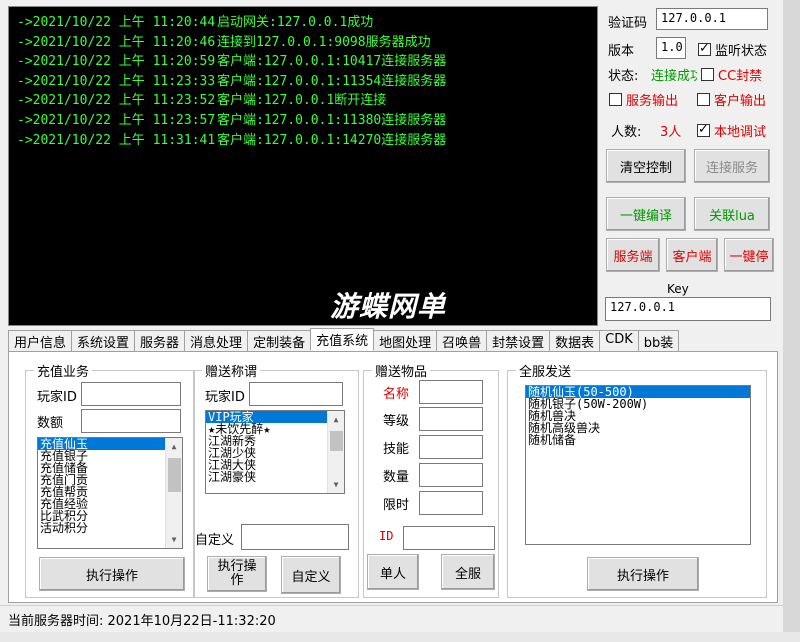 Image resolution: width=800 pixels, height=642 pixels. Describe the element at coordinates (275, 452) in the screenshot. I see `title-list: VIP玩家 ★未饮先醉★ 江湖新秀 江湖少侠 江湖大侠 江湖豪侠 ▲ ▼` at that location.